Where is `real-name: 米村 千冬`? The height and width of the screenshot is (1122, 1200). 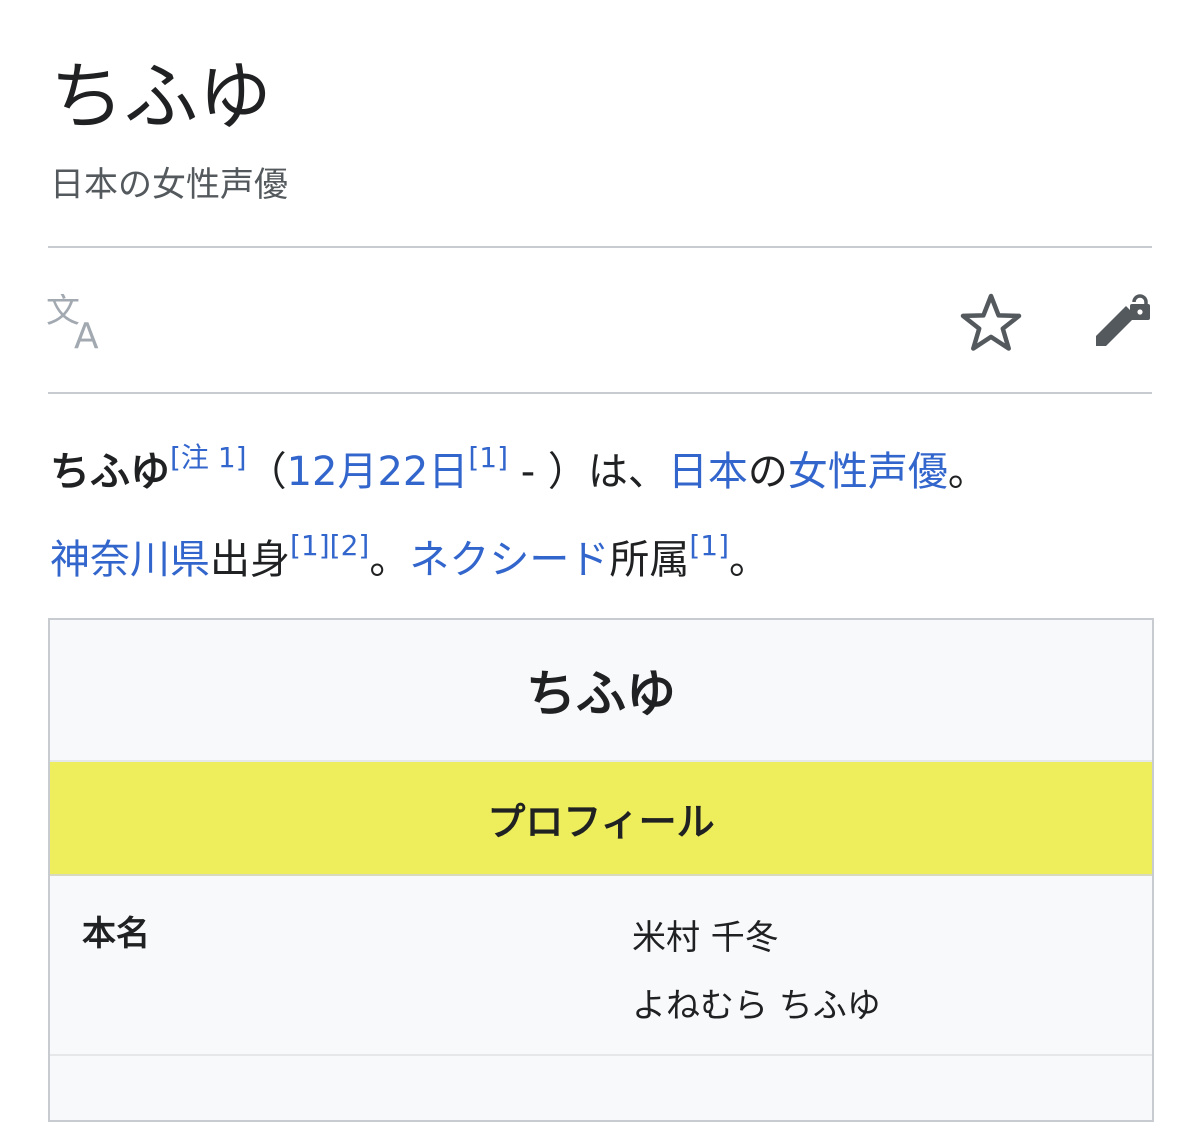
real-name: 米村 千冬 is located at coordinates (705, 938).